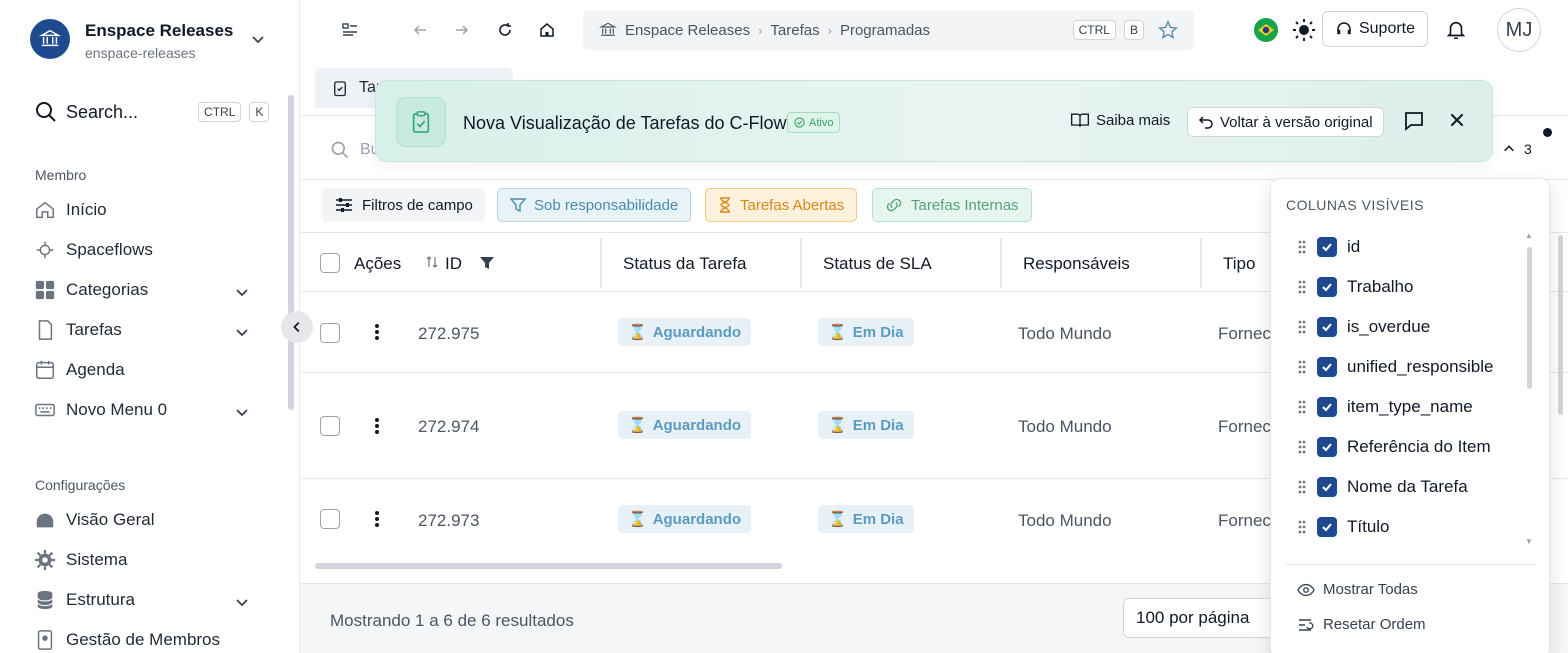 This screenshot has height=653, width=1568. What do you see at coordinates (1133, 120) in the screenshot?
I see `learn-more-label: Saiba mais` at bounding box center [1133, 120].